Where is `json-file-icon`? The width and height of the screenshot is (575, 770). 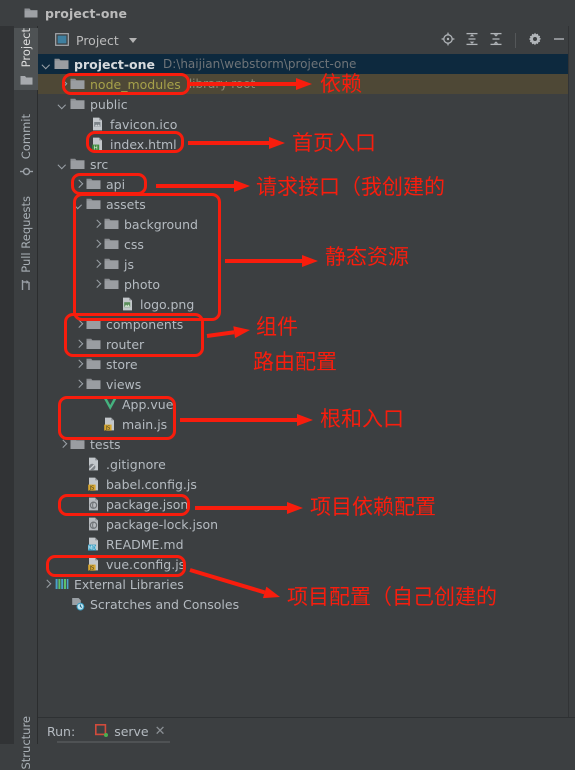 json-file-icon is located at coordinates (93, 504).